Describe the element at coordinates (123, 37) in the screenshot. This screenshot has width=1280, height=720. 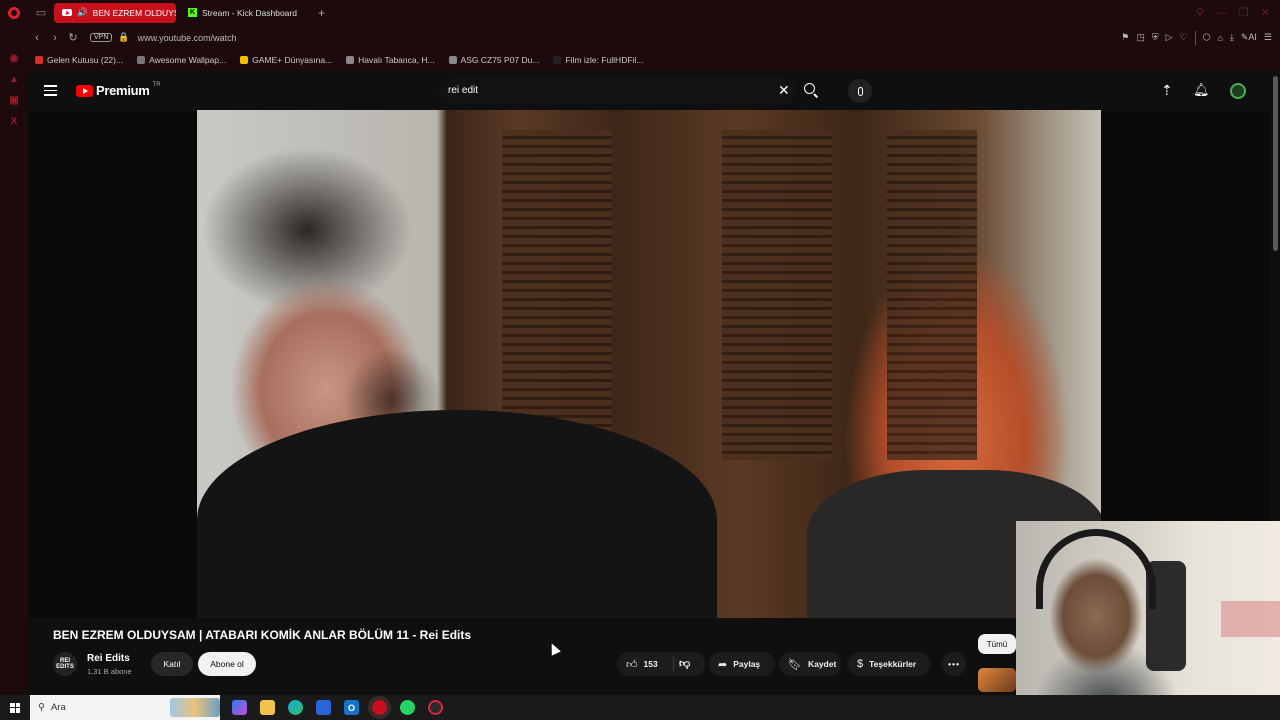
I see `lock-icon: 🔒` at that location.